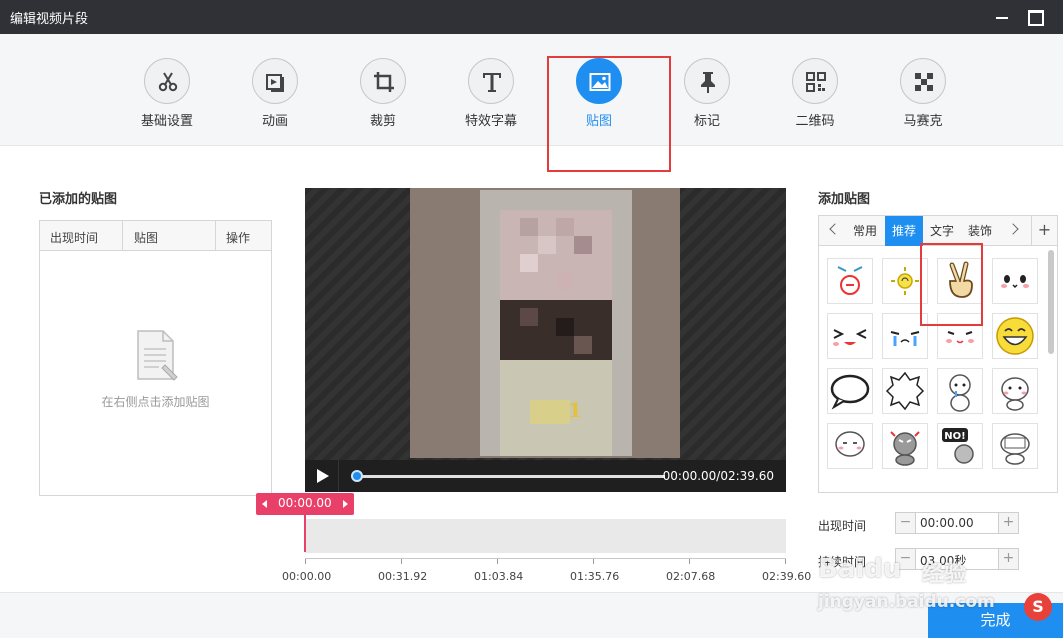 The image size is (1063, 638). What do you see at coordinates (403, 576) in the screenshot?
I see `timeline-label: 00:31.92` at bounding box center [403, 576].